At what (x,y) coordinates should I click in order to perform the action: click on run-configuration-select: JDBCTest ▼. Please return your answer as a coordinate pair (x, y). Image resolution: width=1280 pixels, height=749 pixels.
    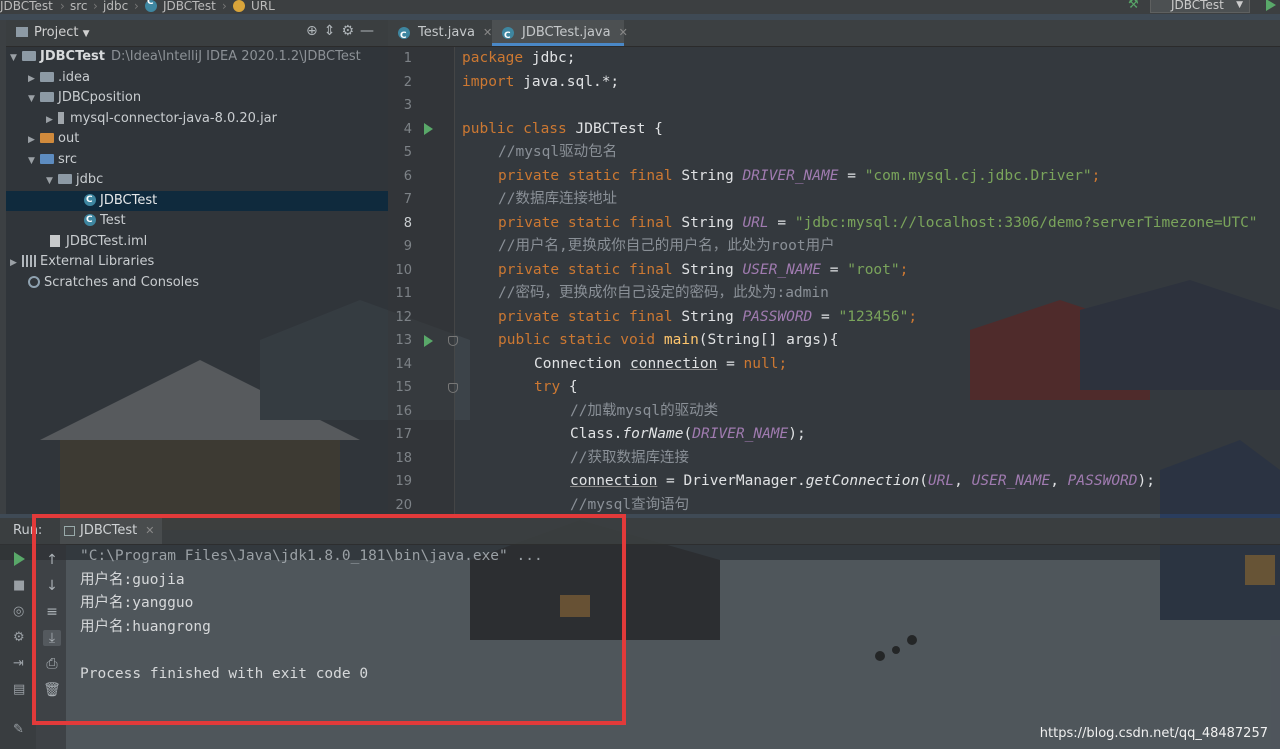
    Looking at the image, I should click on (1200, 6).